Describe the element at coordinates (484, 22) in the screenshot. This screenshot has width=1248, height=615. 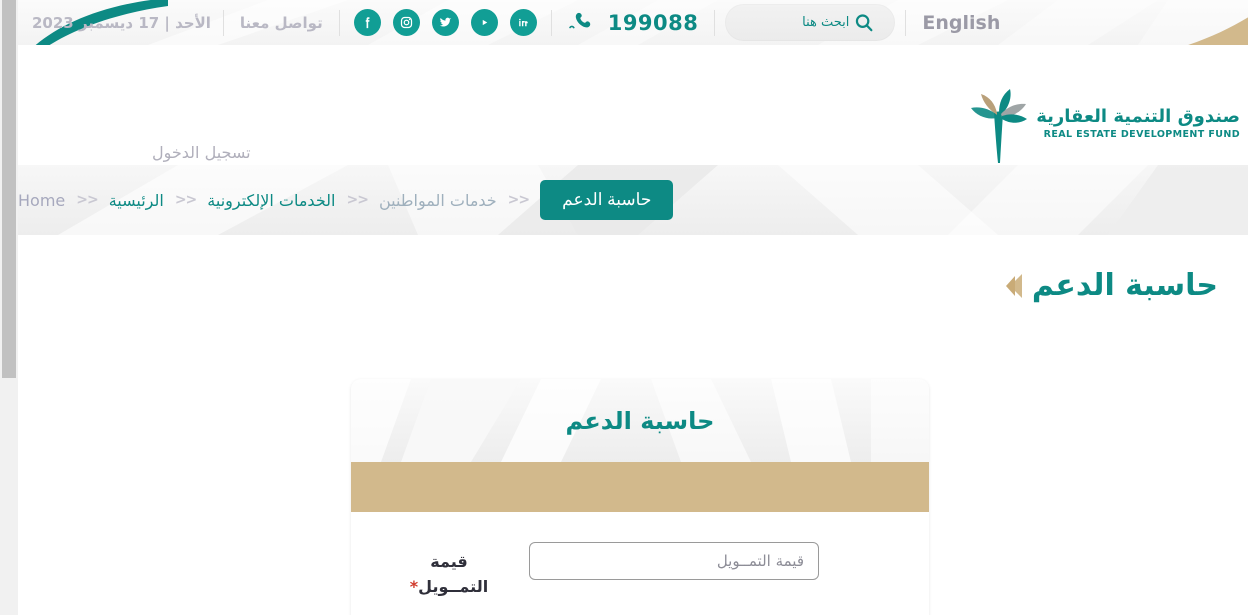
I see `youtube-icon` at that location.